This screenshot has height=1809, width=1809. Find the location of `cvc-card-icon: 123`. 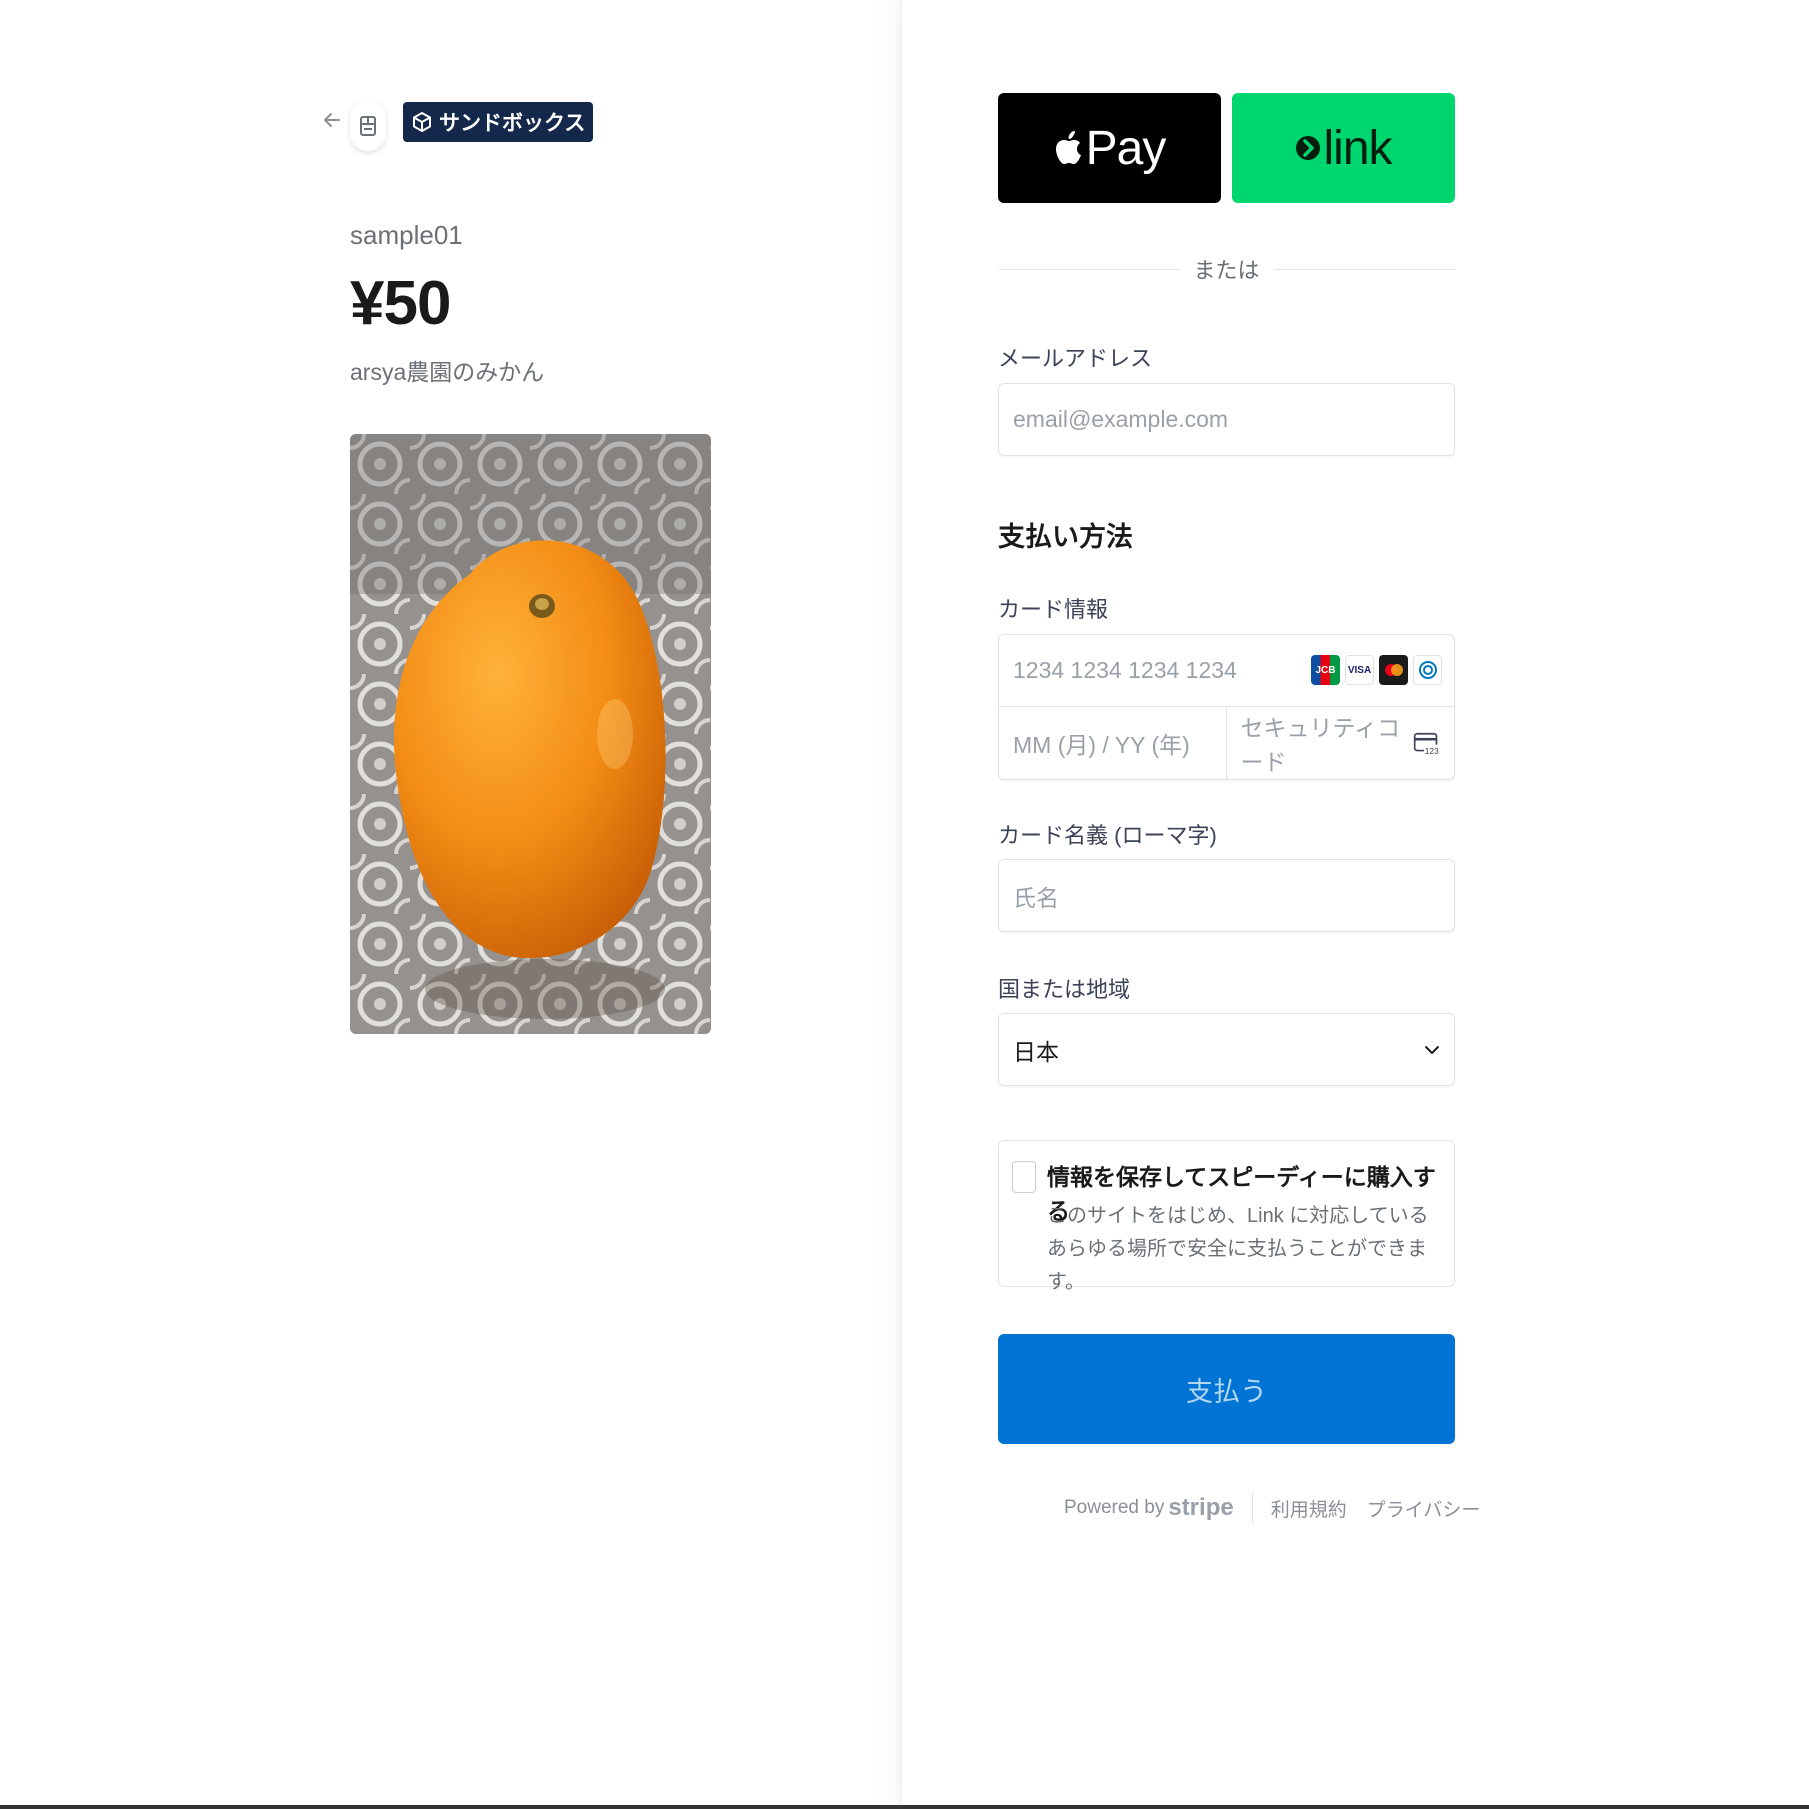

cvc-card-icon: 123 is located at coordinates (1426, 744).